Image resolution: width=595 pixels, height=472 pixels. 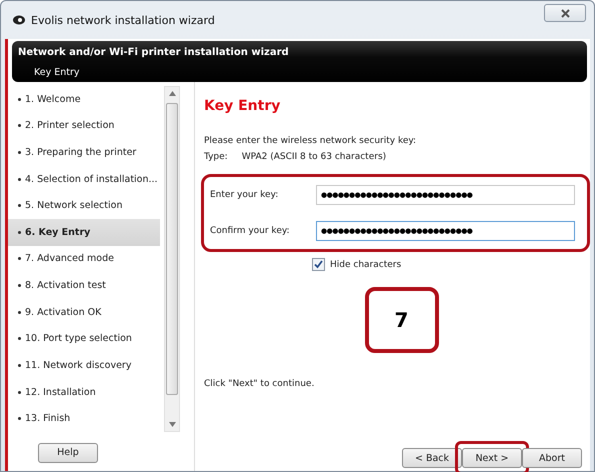 What do you see at coordinates (153, 53) in the screenshot?
I see `wizard-title: Network and/or Wi-Fi printer installation wizard` at bounding box center [153, 53].